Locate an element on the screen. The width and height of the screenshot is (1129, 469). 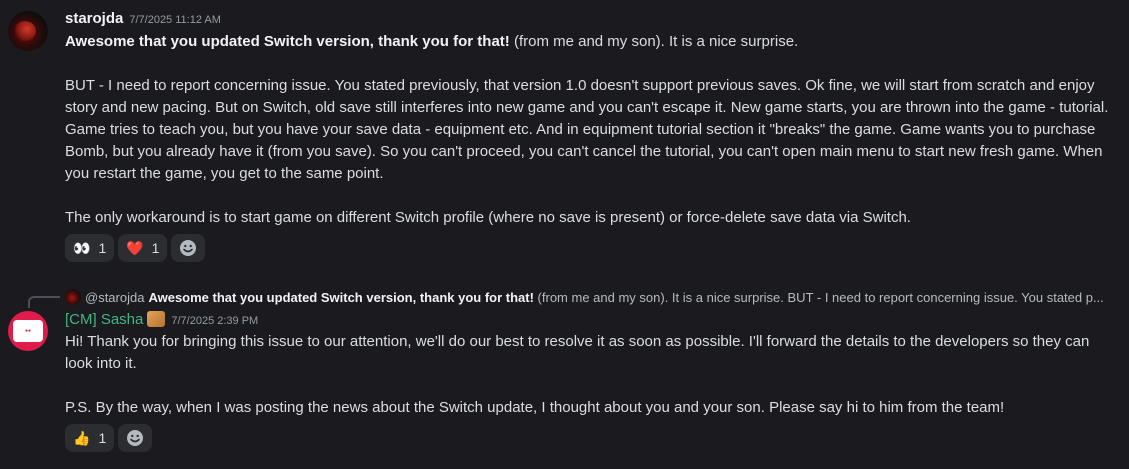
reaction-thumbs-up: 👍 1 is located at coordinates (90, 438).